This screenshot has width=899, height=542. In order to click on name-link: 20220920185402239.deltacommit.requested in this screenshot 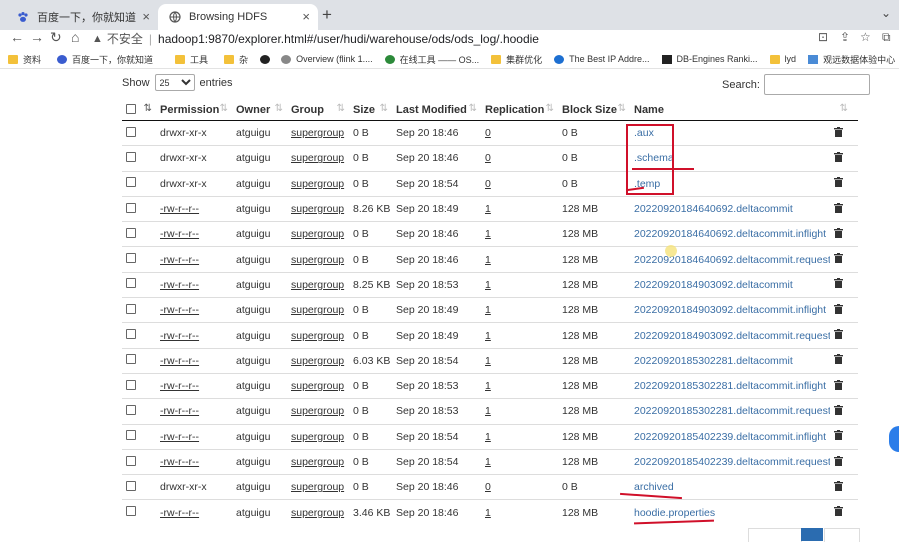, I will do `click(730, 461)`.